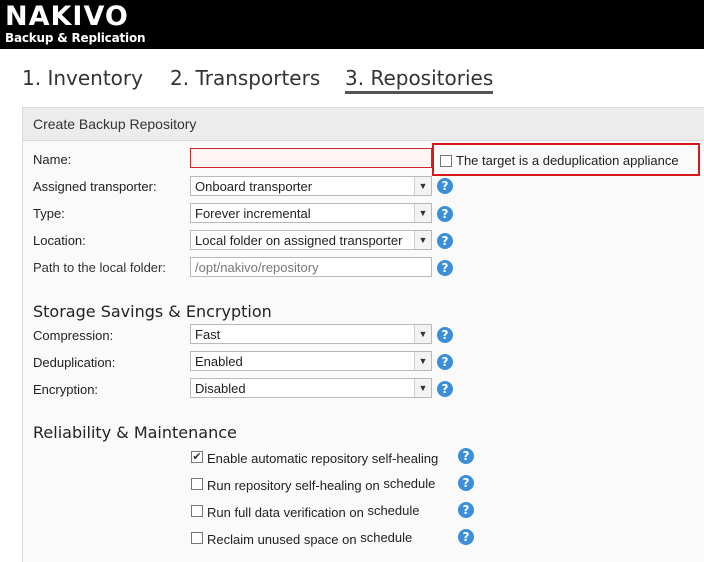 This screenshot has width=704, height=562. I want to click on compression-select: Fast ▼, so click(311, 334).